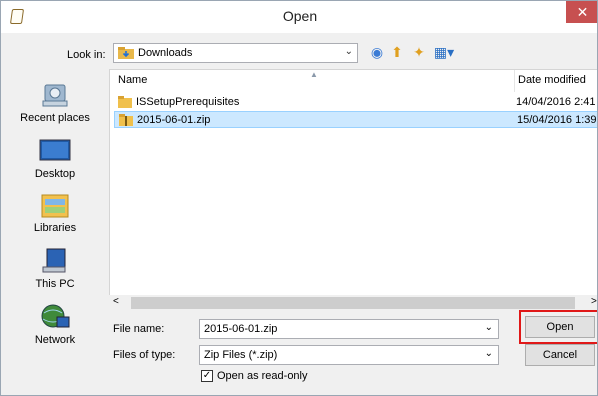  What do you see at coordinates (188, 102) in the screenshot?
I see `file-name: ISSetupPrerequisites` at bounding box center [188, 102].